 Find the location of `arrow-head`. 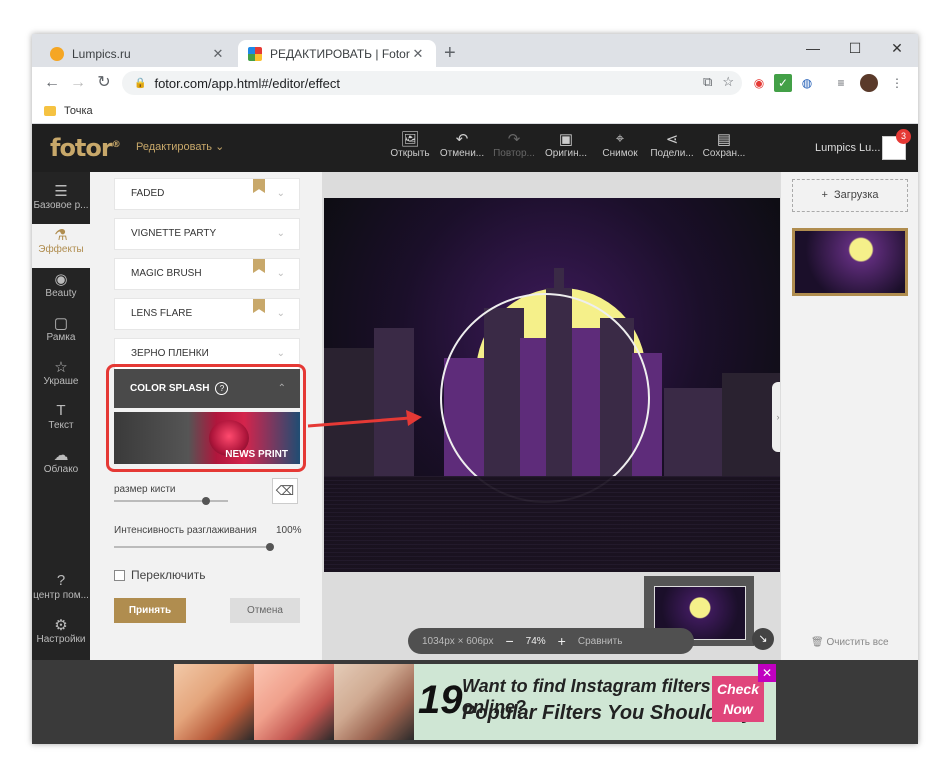

arrow-head is located at coordinates (414, 418).